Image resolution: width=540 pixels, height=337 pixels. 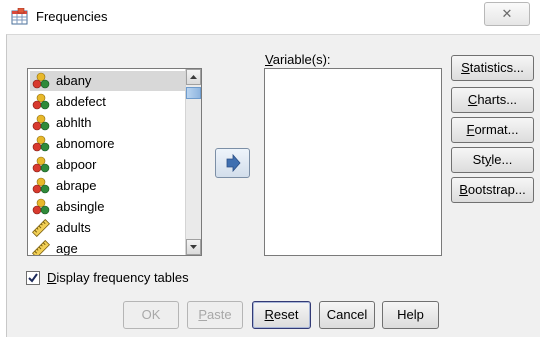 What do you see at coordinates (73, 227) in the screenshot?
I see `variable-label: adults` at bounding box center [73, 227].